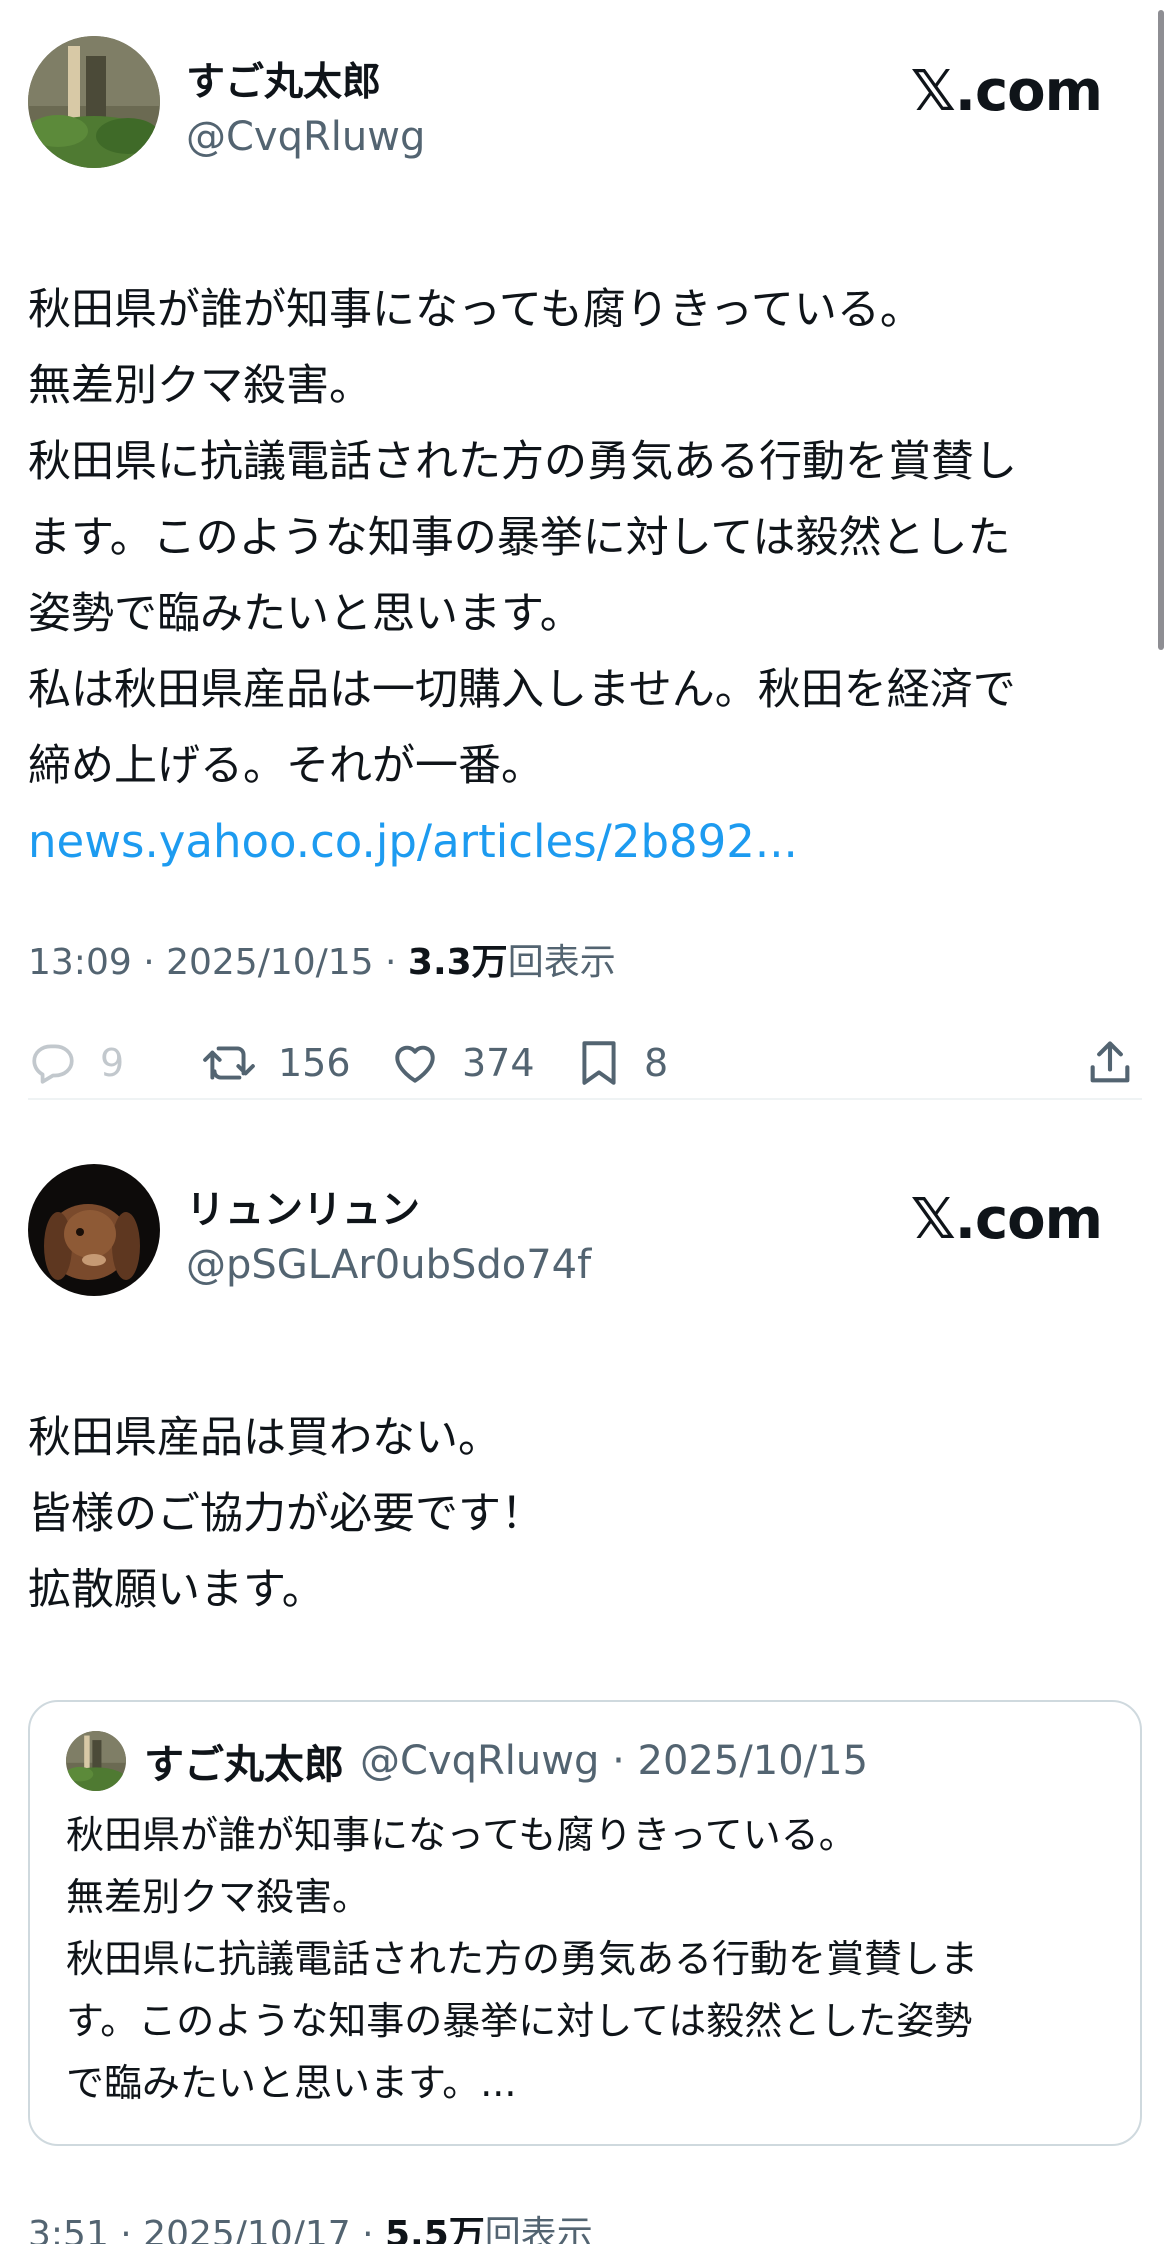  Describe the element at coordinates (522, 690) in the screenshot. I see `tweet-line: 私は秋田県産品は一切購入しません。秋田を経済で` at that location.